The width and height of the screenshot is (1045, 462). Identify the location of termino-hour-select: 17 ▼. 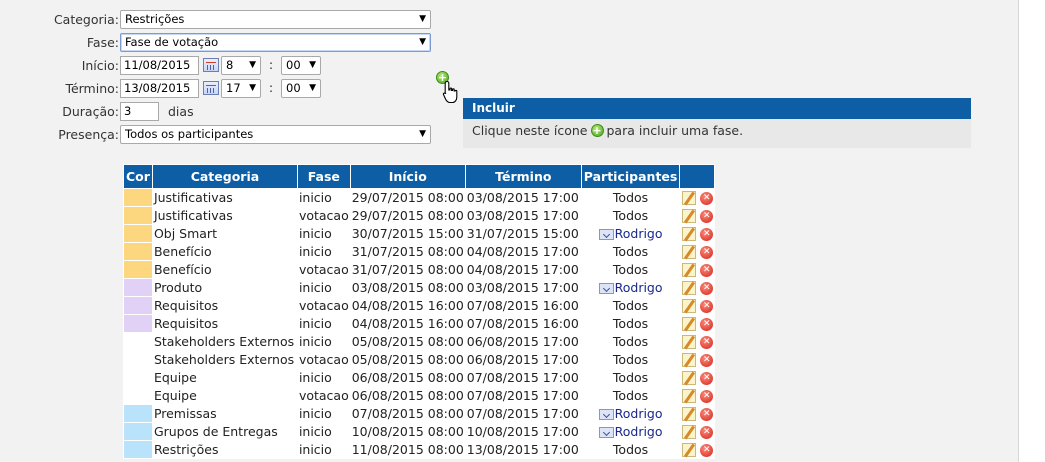
(241, 88).